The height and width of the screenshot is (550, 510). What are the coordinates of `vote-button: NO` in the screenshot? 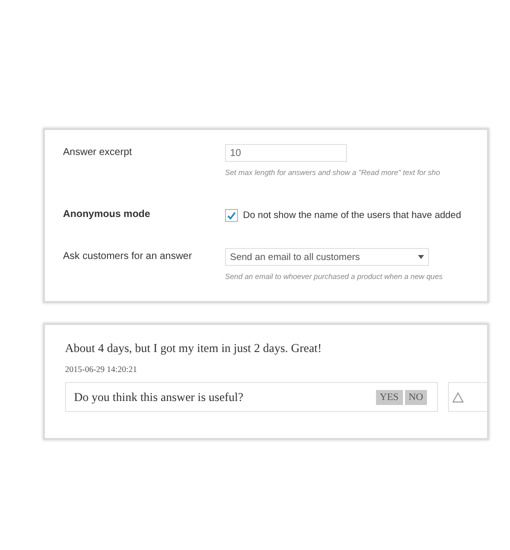 It's located at (416, 397).